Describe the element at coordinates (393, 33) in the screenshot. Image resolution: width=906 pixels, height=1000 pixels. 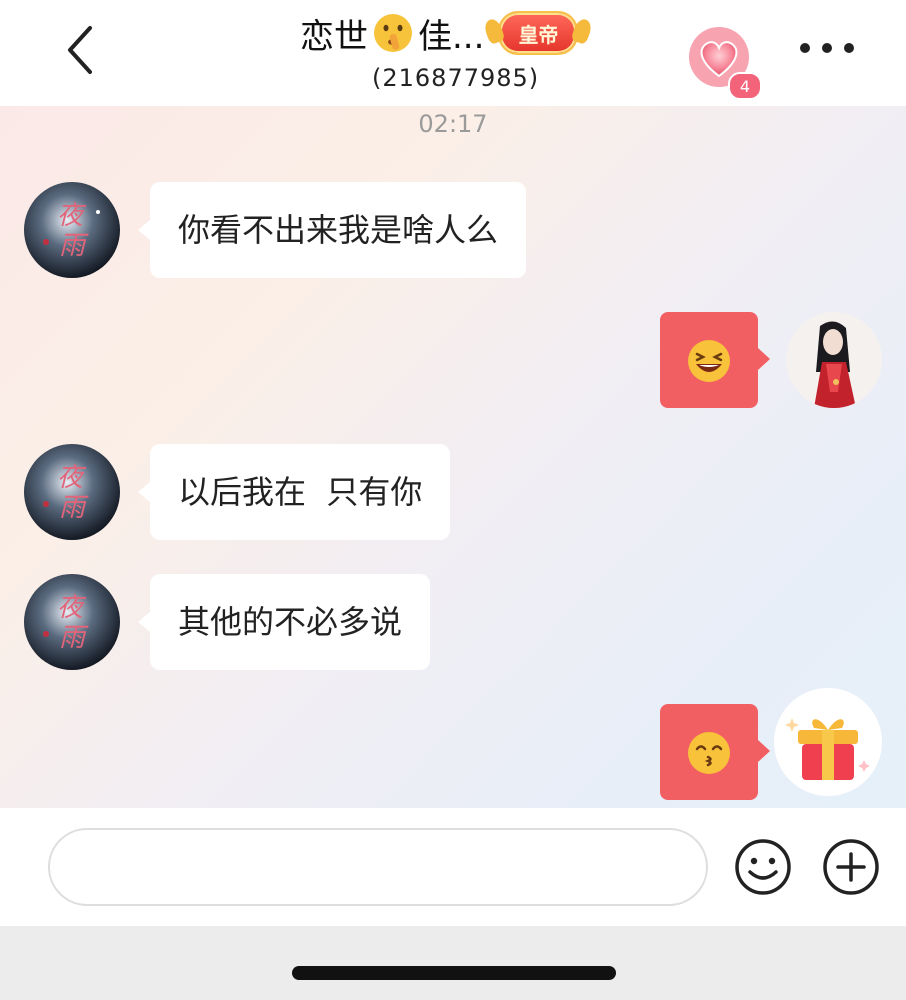
I see `shushing-face-icon` at that location.